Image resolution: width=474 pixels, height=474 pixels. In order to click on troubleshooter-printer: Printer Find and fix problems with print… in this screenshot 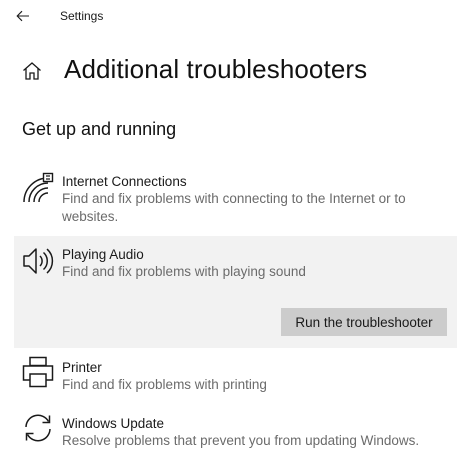, I will do `click(237, 376)`.